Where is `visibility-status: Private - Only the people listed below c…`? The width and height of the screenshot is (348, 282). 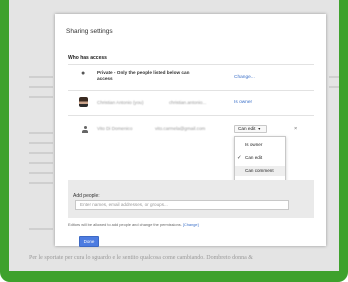
visibility-status: Private - Only the people listed below c… is located at coordinates (143, 75).